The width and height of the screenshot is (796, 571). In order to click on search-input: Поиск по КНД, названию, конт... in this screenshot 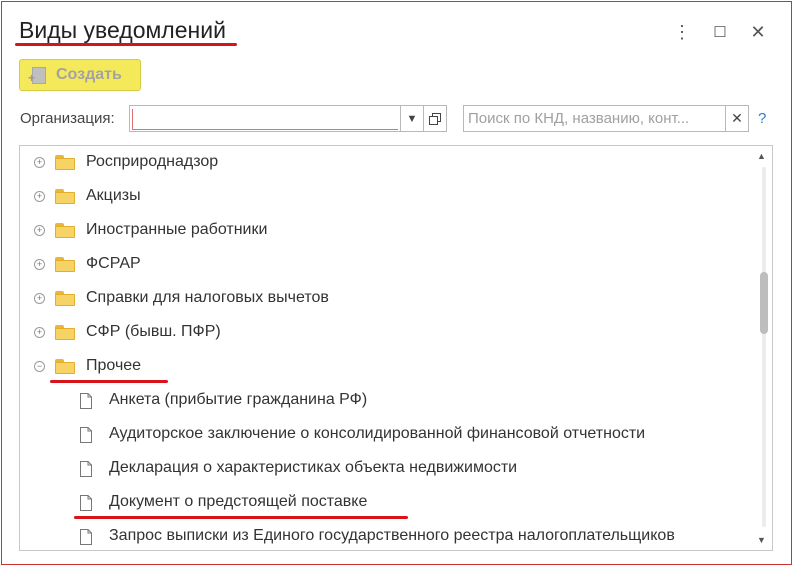, I will do `click(594, 118)`.